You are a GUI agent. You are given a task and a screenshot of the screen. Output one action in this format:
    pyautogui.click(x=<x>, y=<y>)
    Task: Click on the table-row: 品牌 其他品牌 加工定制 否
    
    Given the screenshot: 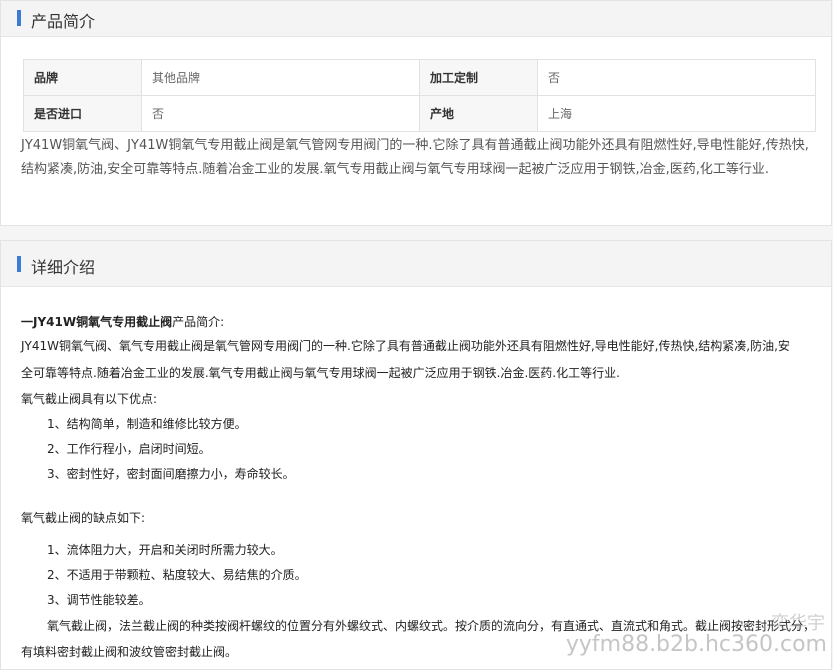 What is the action you would take?
    pyautogui.click(x=419, y=77)
    